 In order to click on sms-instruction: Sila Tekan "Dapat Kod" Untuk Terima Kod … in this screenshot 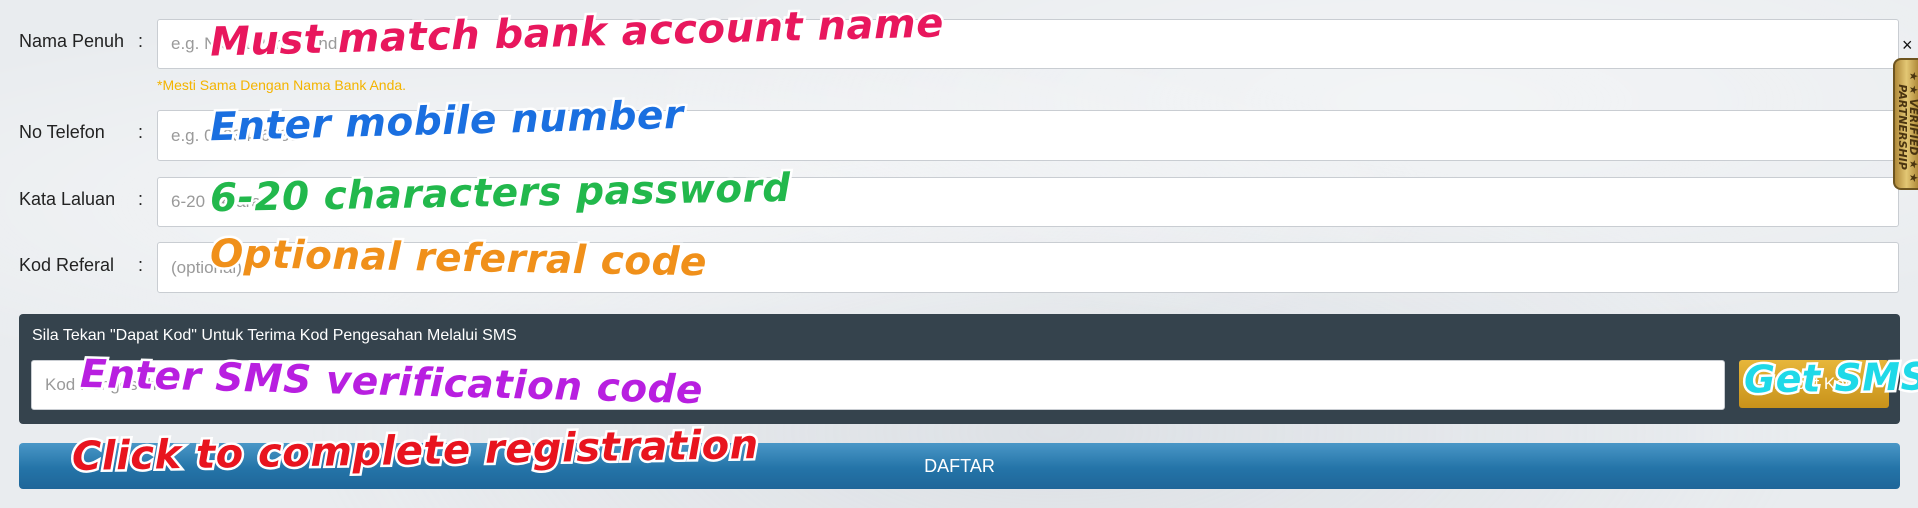, I will do `click(274, 335)`.